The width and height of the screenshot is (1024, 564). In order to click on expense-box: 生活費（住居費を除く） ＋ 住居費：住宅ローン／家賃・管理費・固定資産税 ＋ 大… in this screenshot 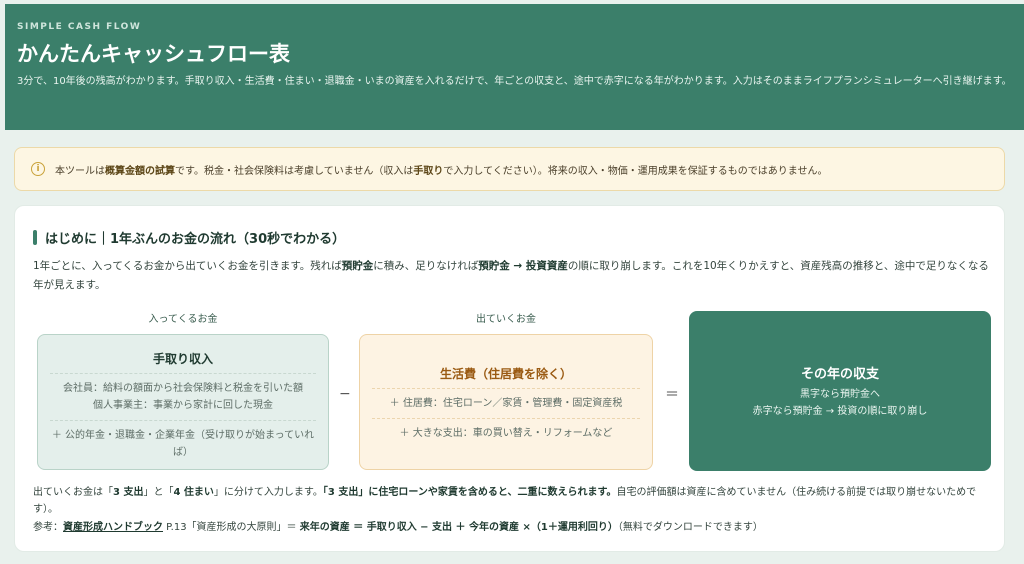, I will do `click(506, 402)`.